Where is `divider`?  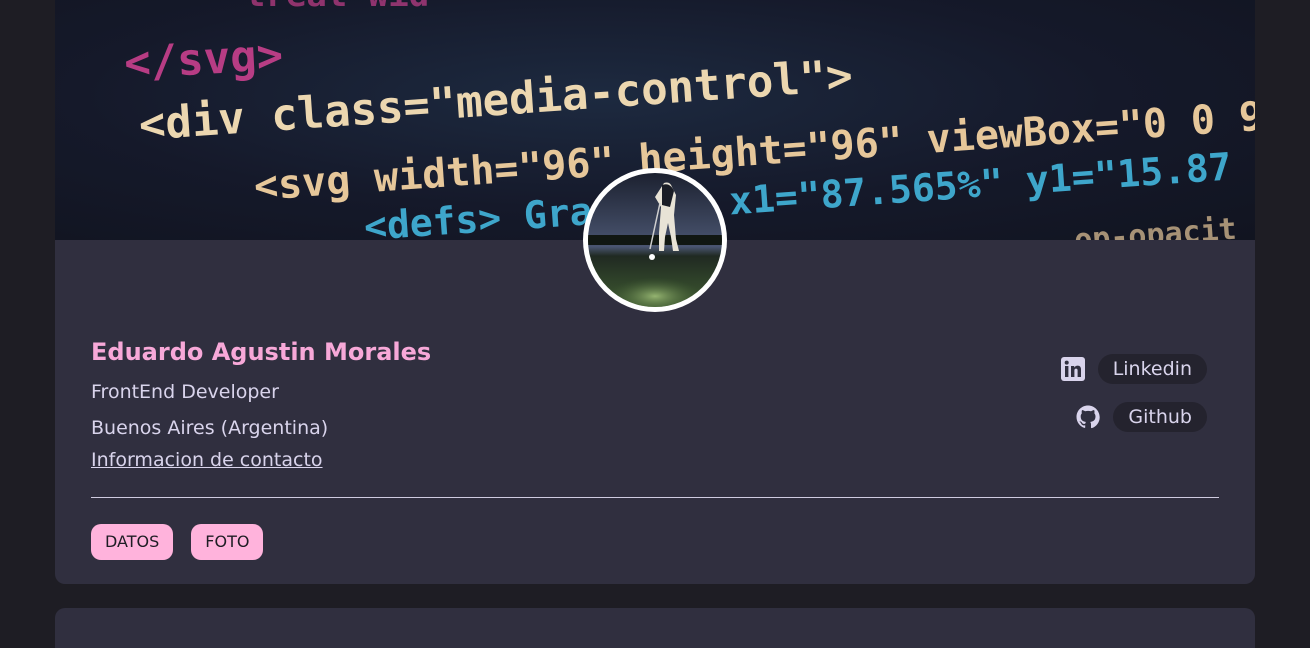
divider is located at coordinates (655, 497).